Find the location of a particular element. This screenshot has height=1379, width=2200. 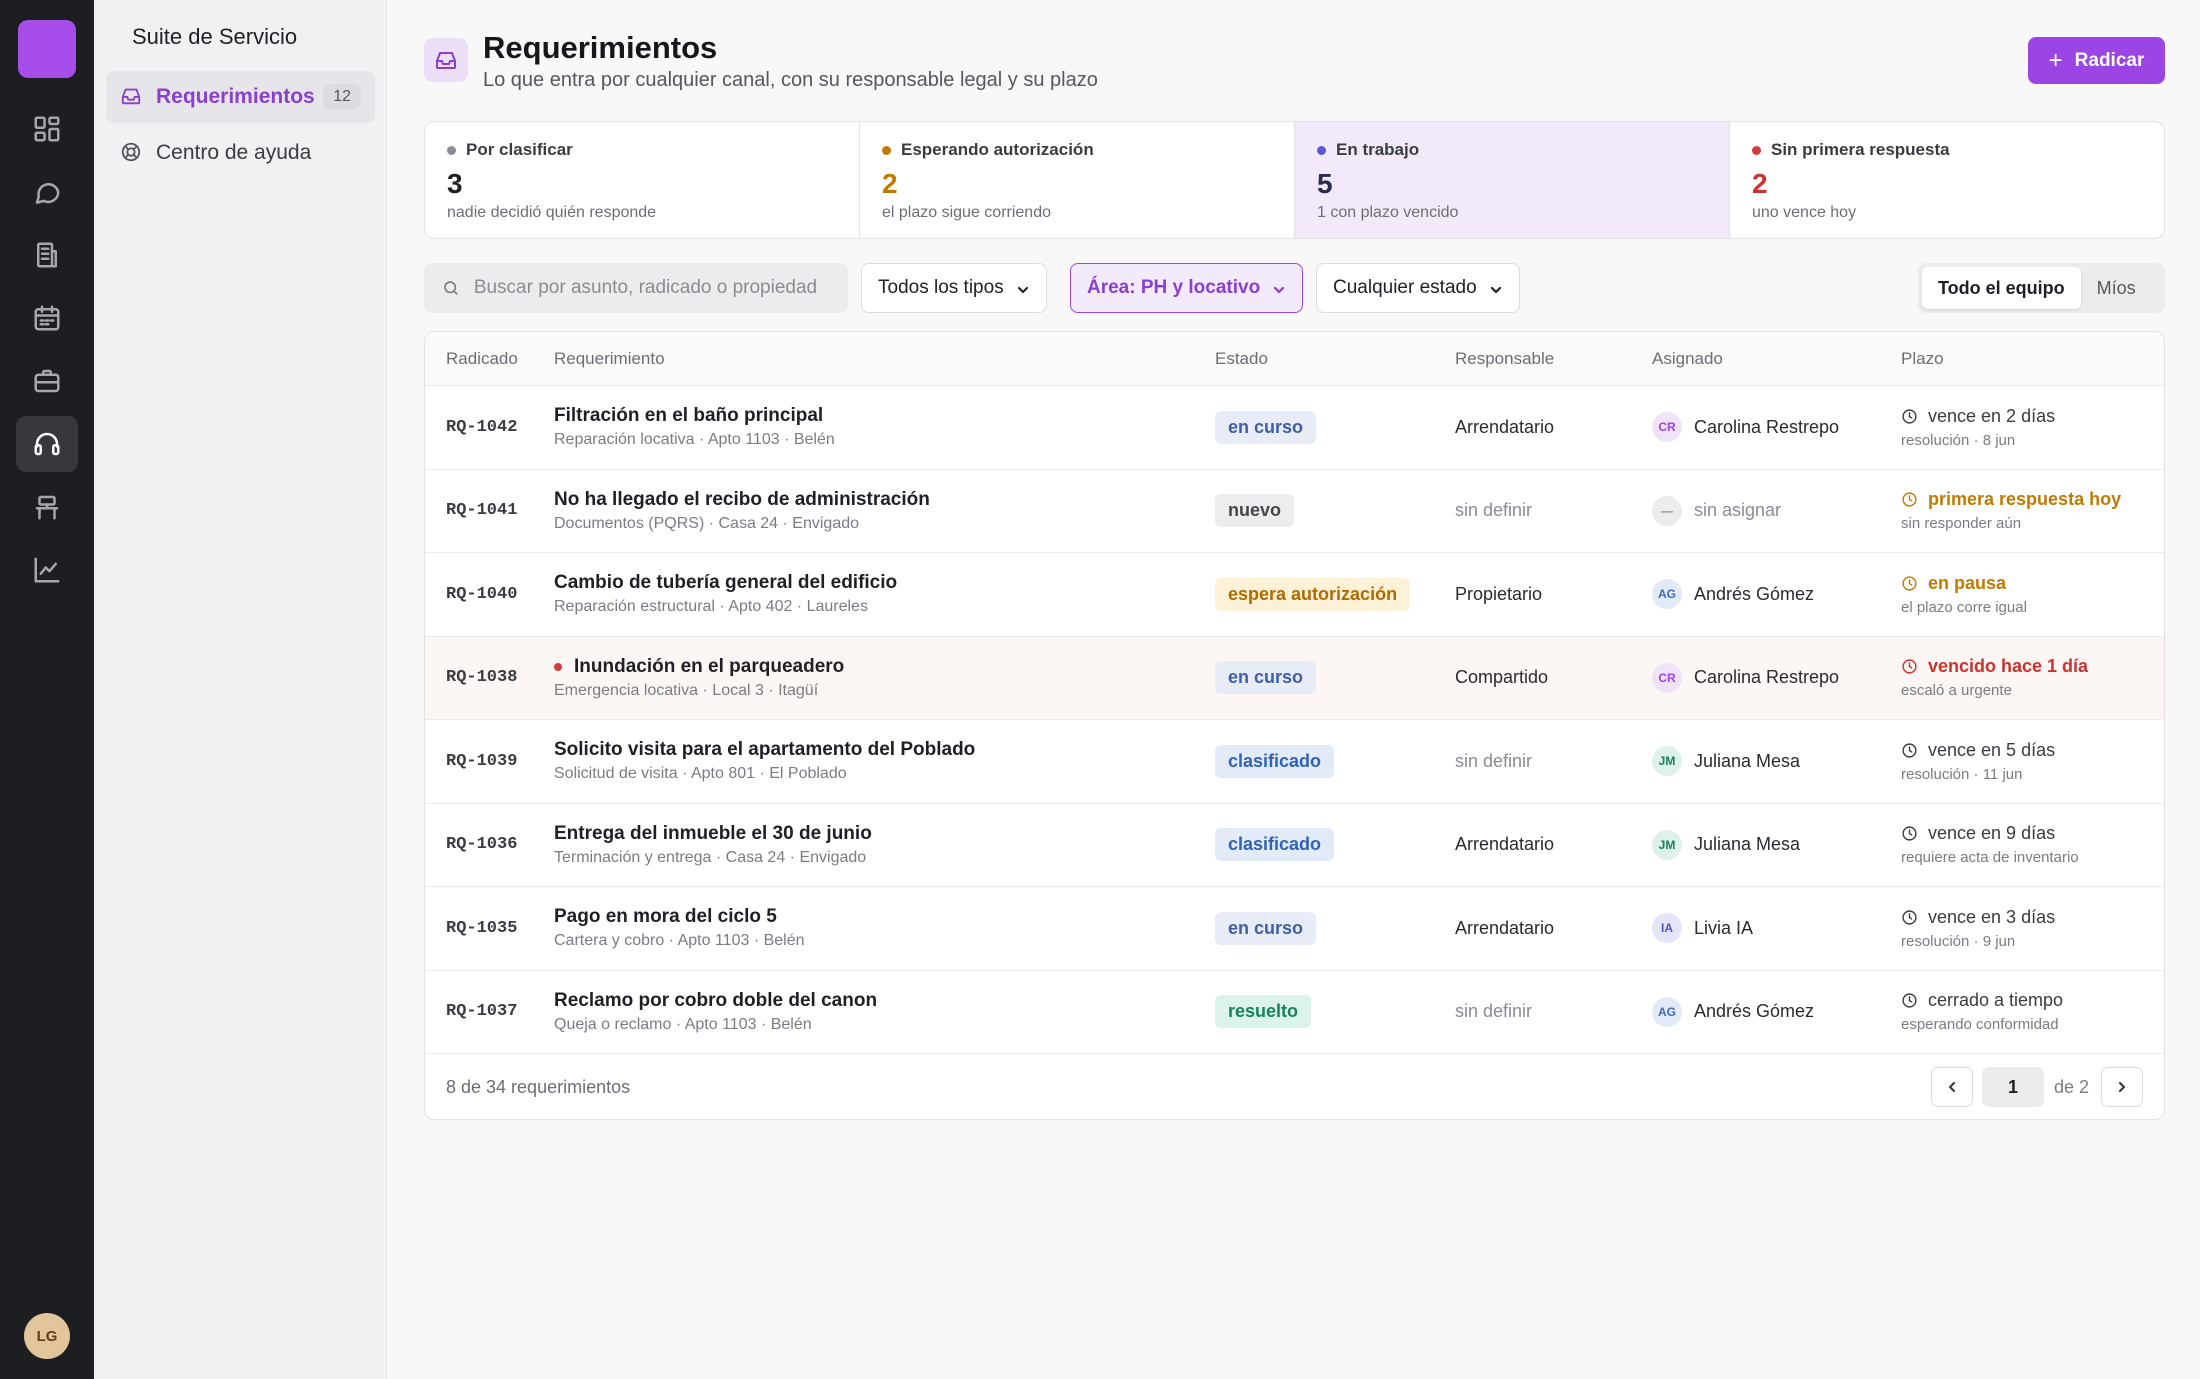

pagination: 1 de 2 is located at coordinates (2036, 1087).